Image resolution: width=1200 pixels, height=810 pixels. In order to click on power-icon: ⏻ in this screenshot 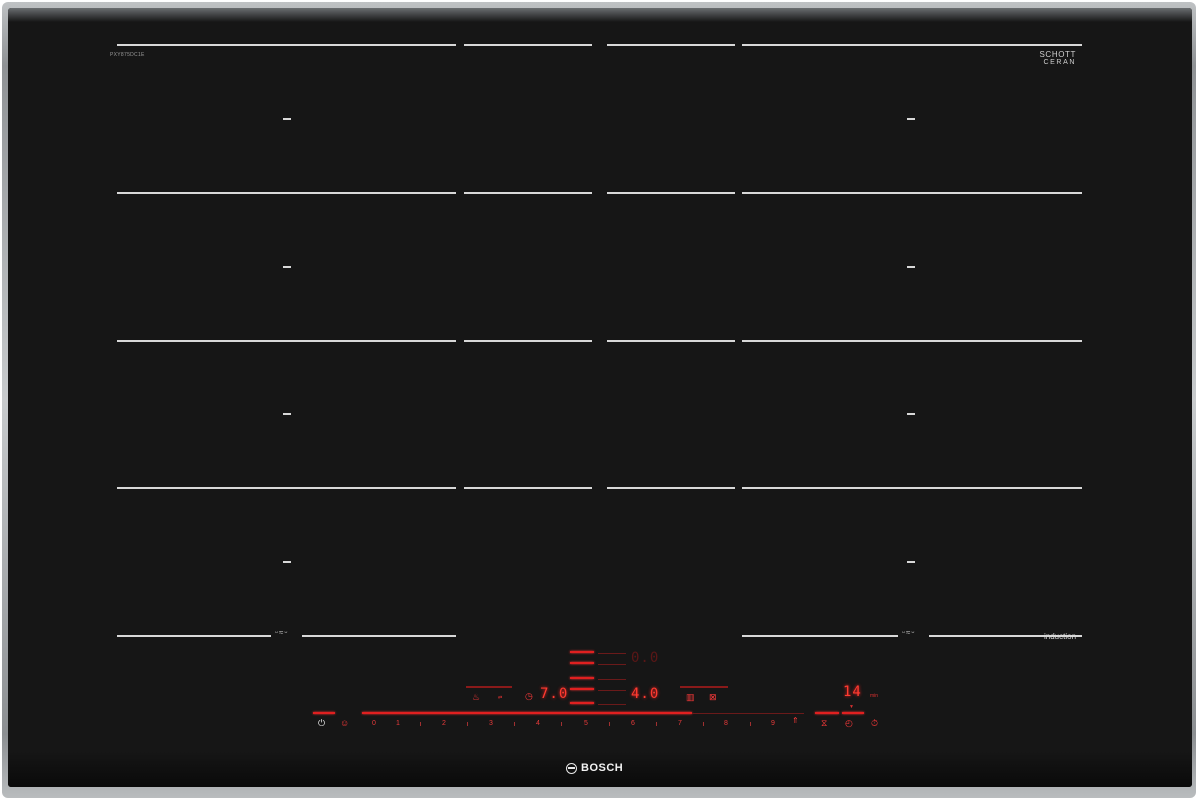, I will do `click(321, 723)`.